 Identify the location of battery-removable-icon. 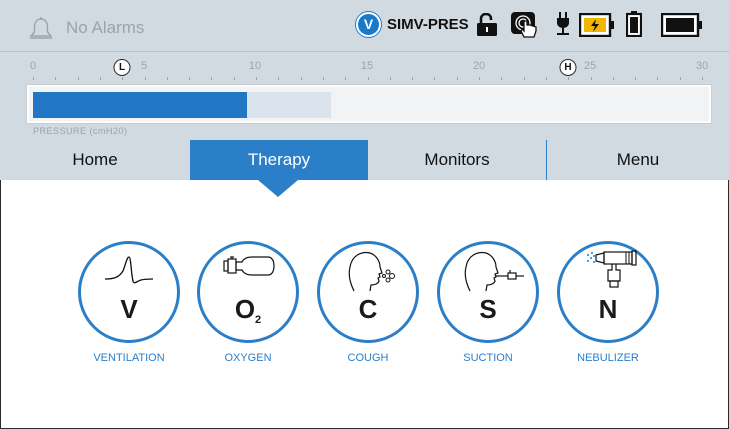
(634, 24).